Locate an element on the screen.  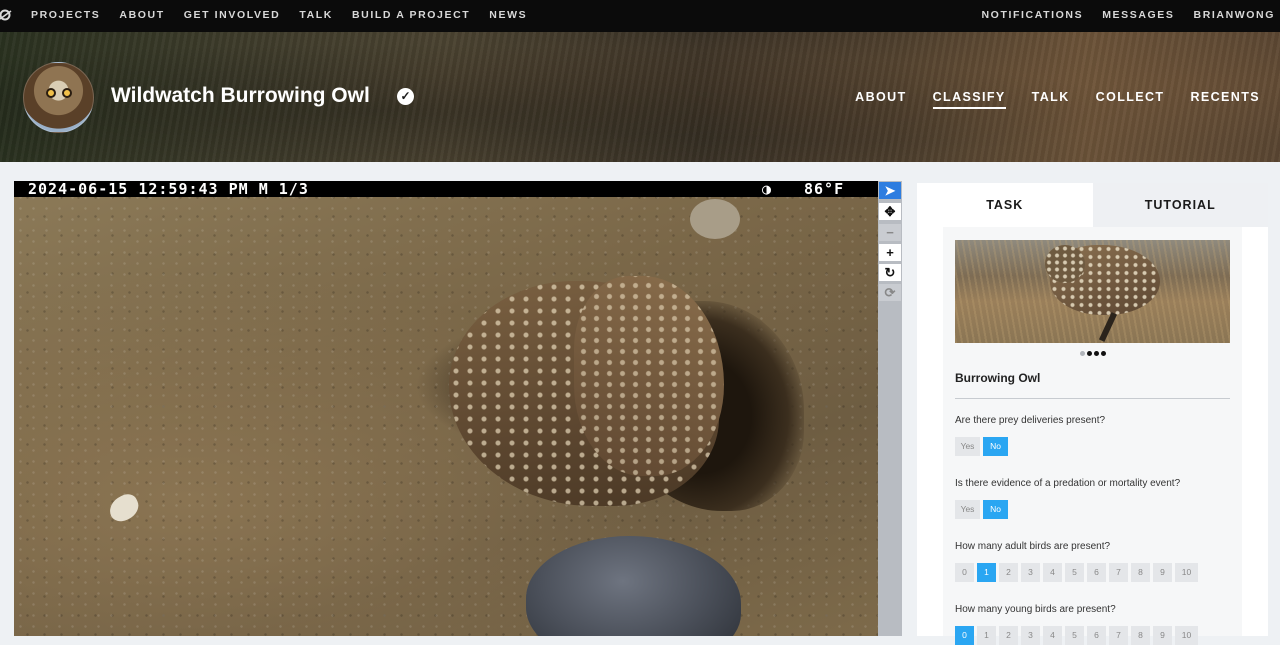
project-nav-about: ABOUT is located at coordinates (880, 99).